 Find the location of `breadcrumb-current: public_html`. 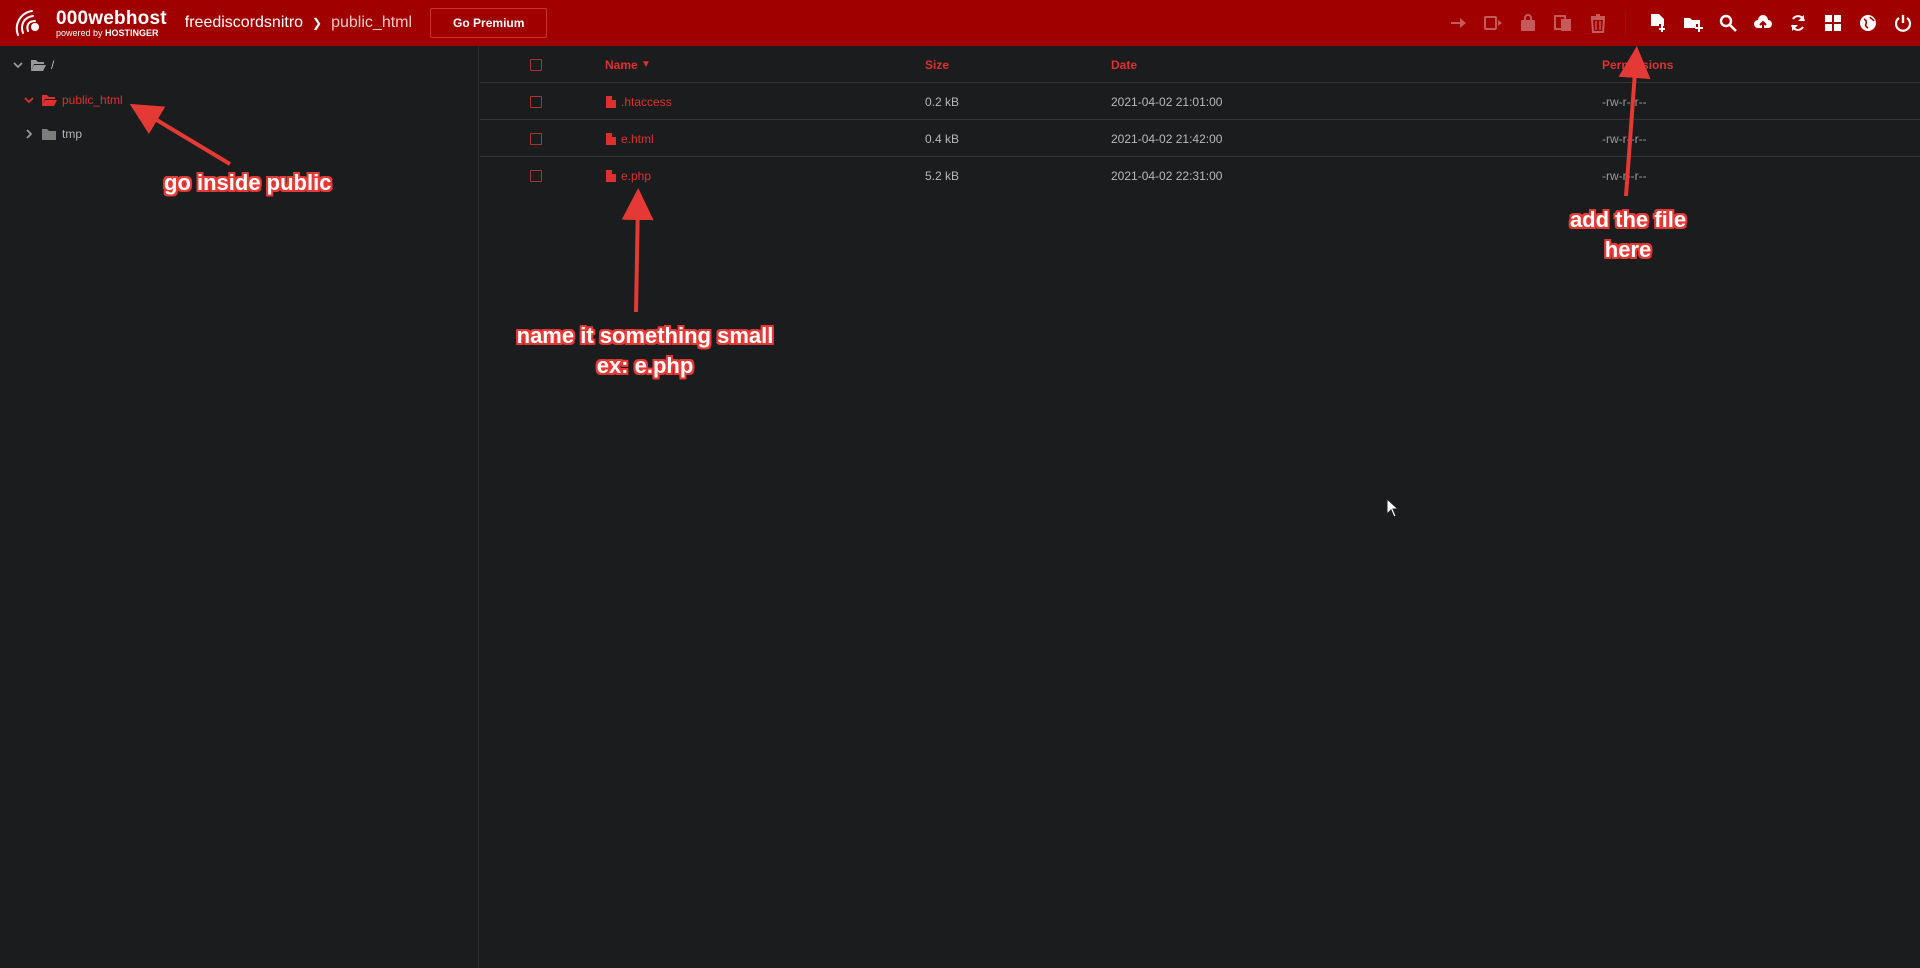

breadcrumb-current: public_html is located at coordinates (371, 23).